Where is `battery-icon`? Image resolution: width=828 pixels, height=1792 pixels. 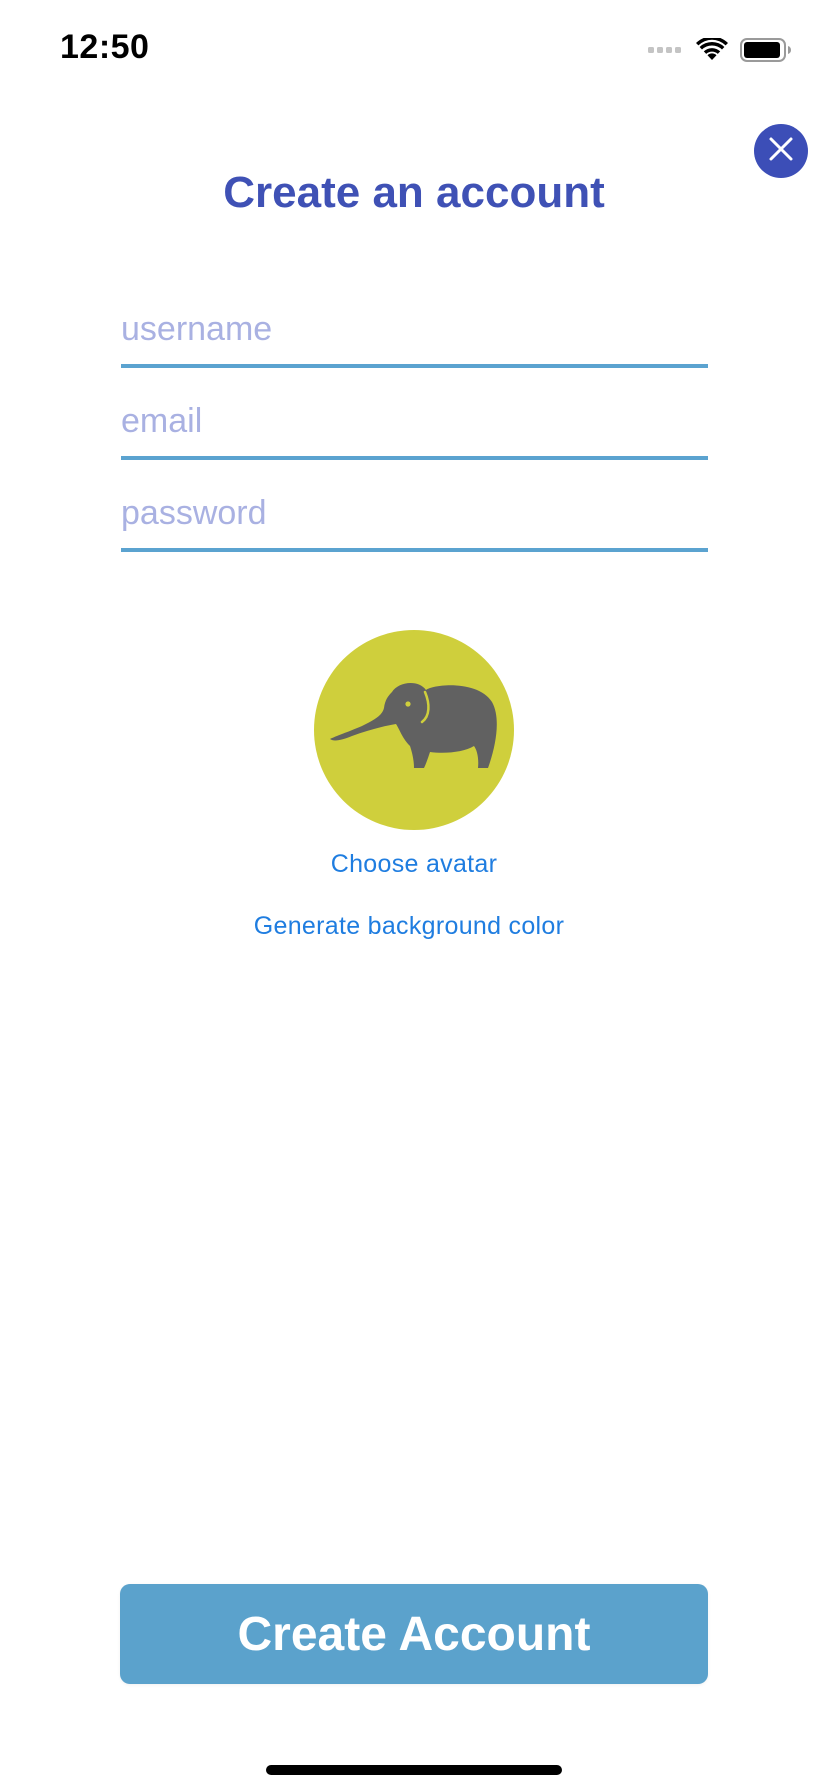
battery-icon is located at coordinates (766, 50).